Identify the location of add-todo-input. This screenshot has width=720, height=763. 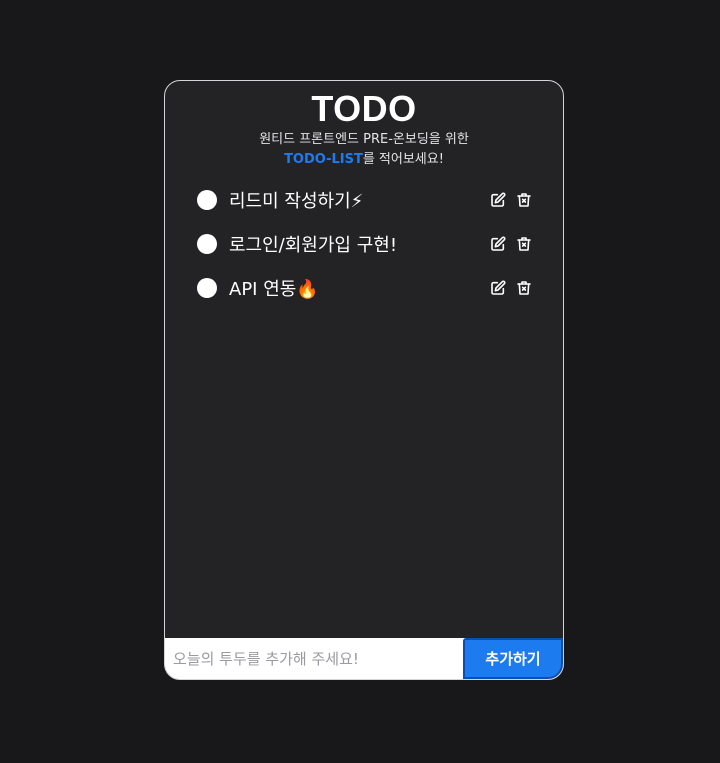
(314, 658).